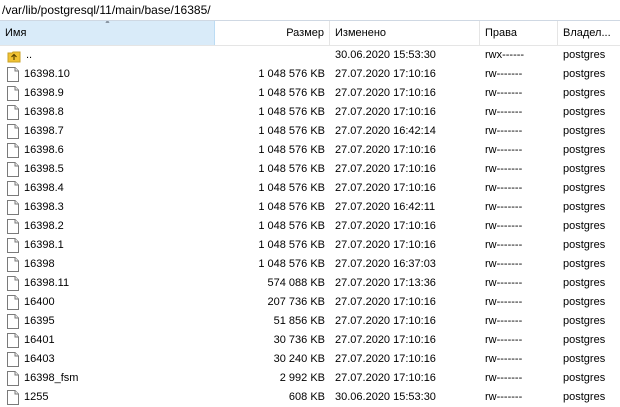 Image resolution: width=620 pixels, height=407 pixels. I want to click on folder-up-icon, so click(14, 56).